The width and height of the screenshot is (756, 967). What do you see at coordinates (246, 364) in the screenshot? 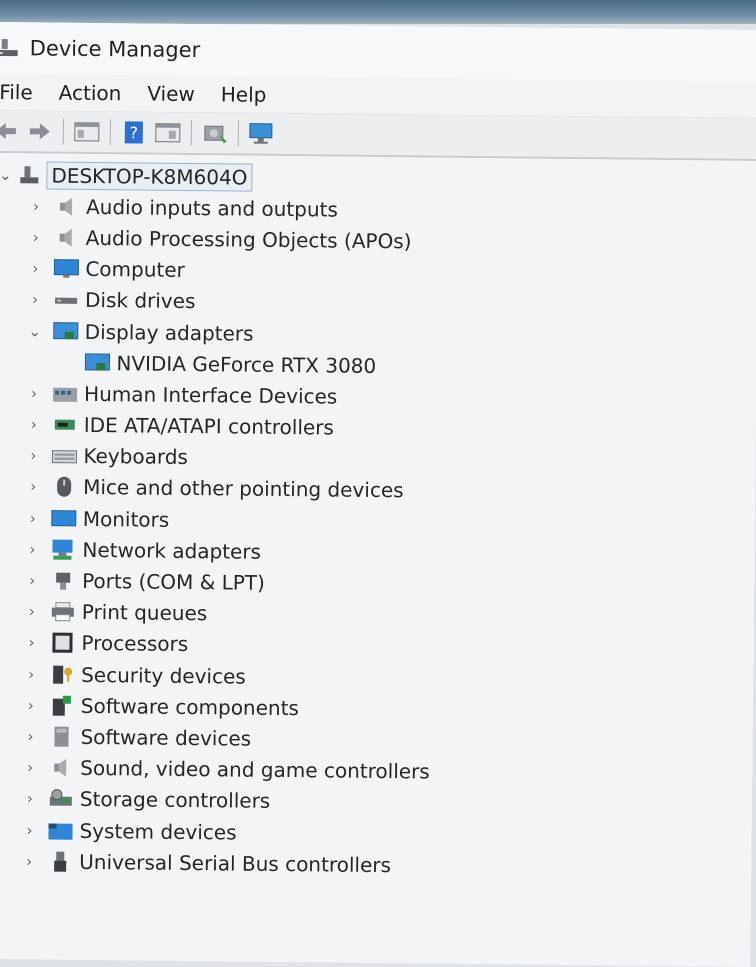
I see `device-label: NVIDIA GeForce RTX 3080` at bounding box center [246, 364].